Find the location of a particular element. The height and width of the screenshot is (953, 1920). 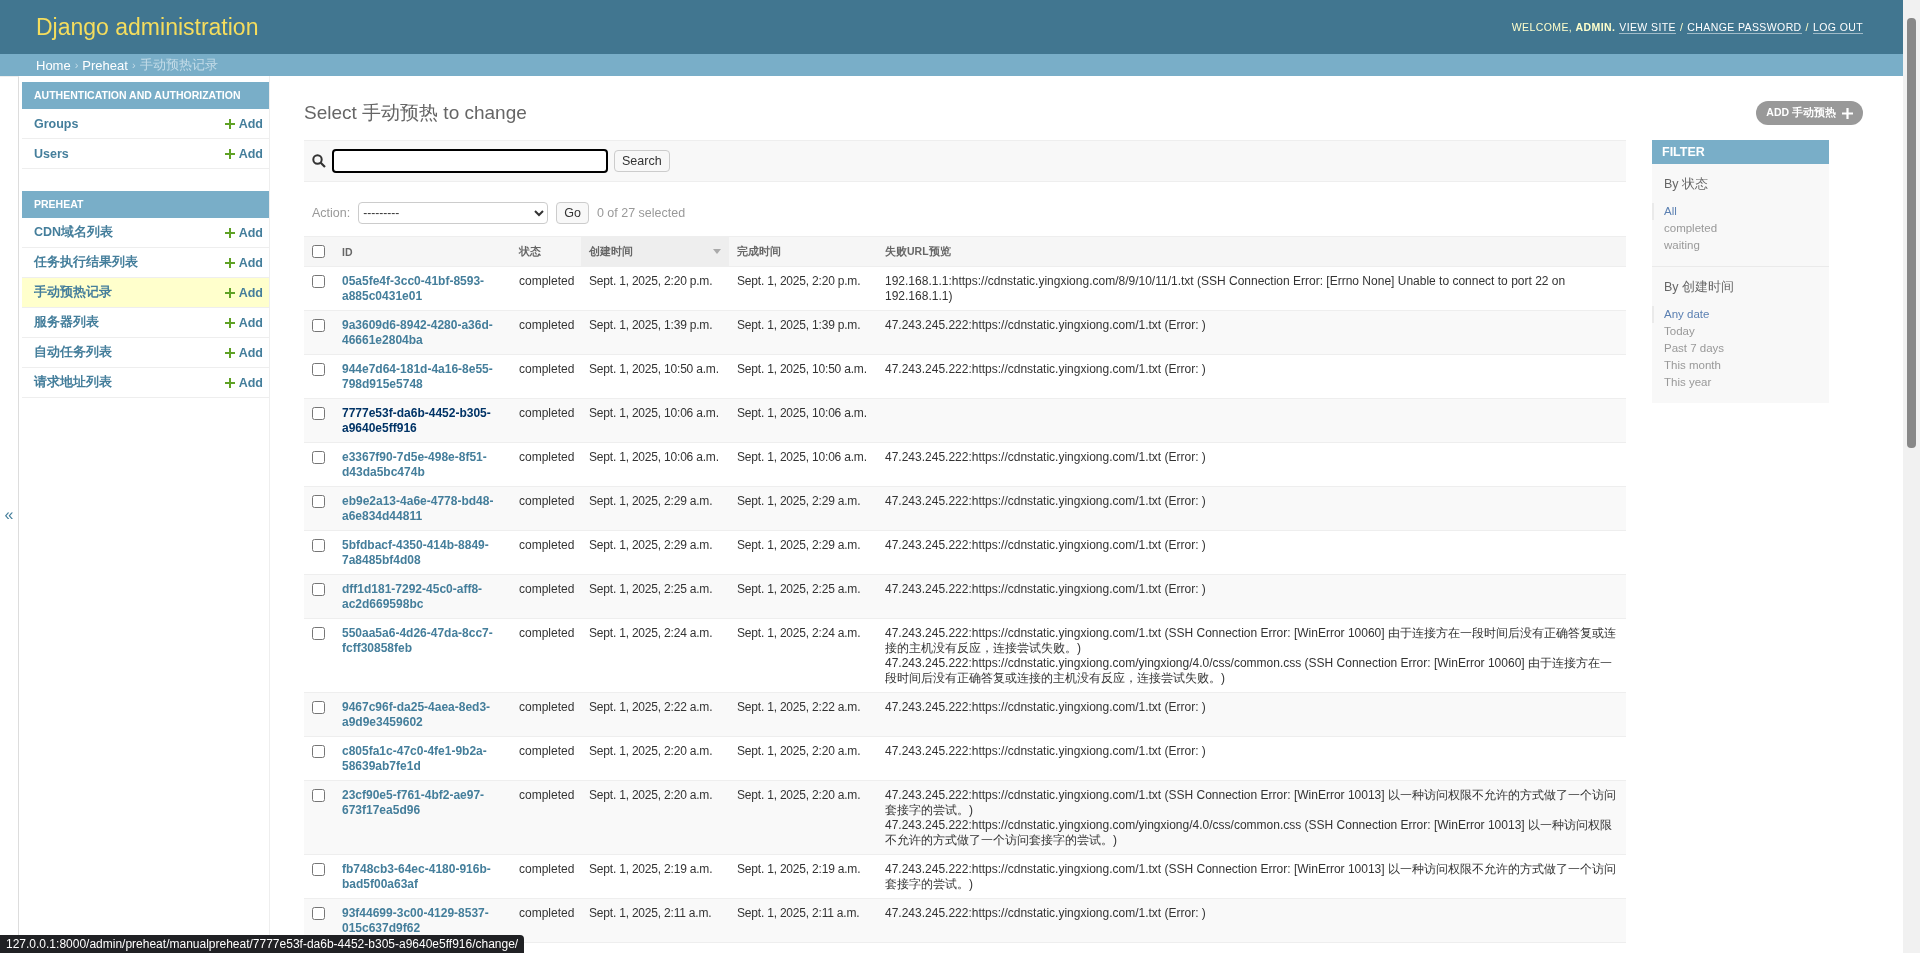

search-button: Search is located at coordinates (642, 161).